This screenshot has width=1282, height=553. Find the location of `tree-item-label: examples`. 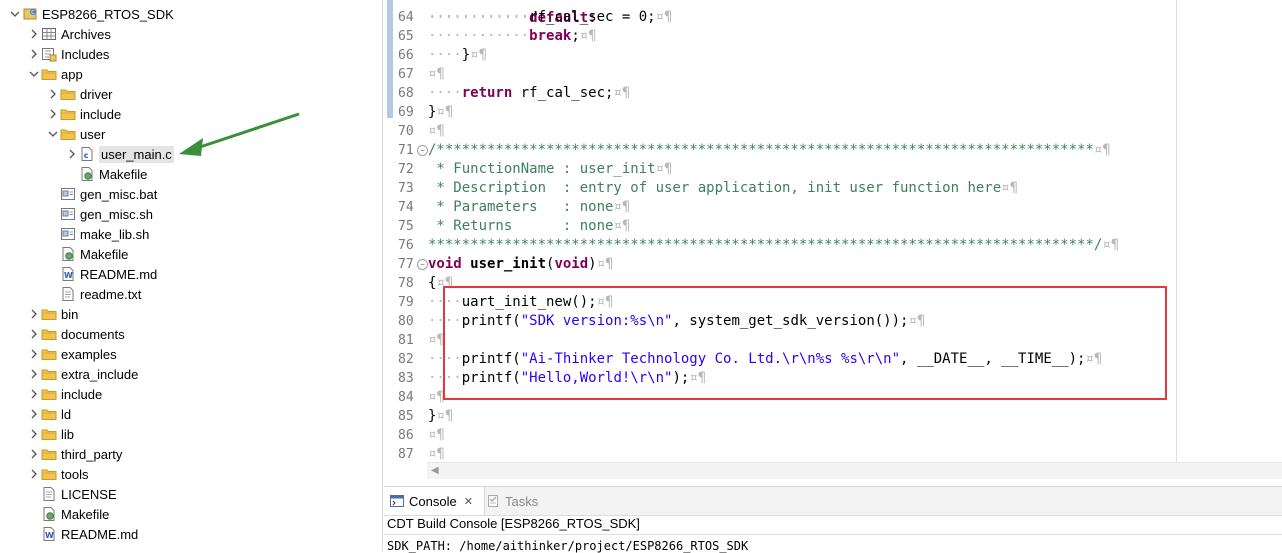

tree-item-label: examples is located at coordinates (89, 354).